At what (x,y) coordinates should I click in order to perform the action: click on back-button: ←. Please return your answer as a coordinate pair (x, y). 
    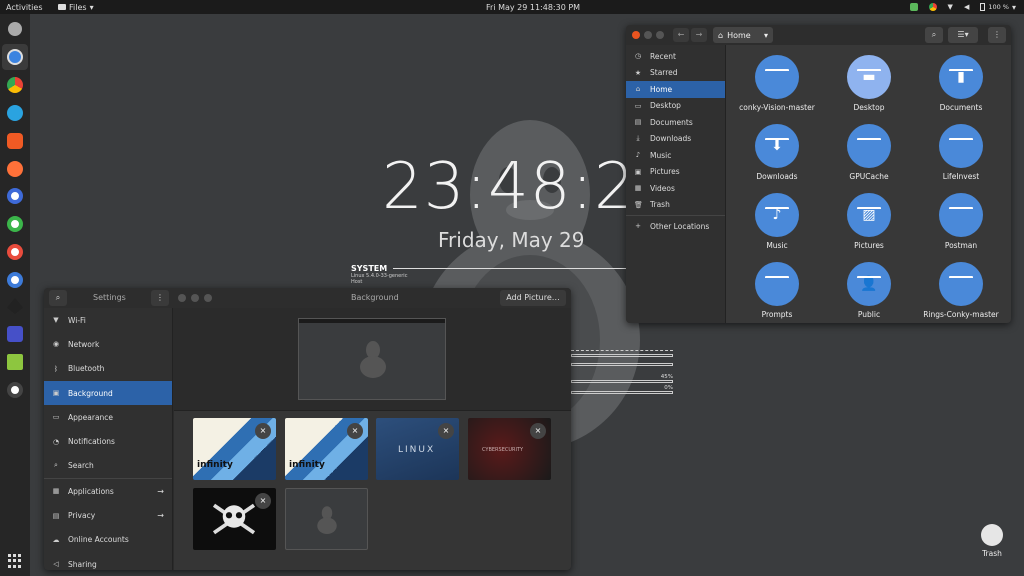
    Looking at the image, I should click on (681, 35).